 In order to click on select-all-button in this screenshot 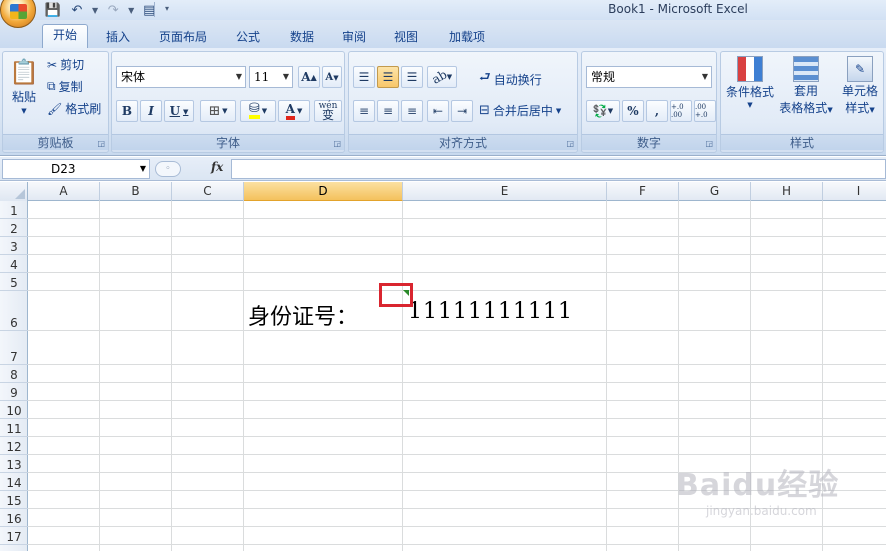, I will do `click(14, 191)`.